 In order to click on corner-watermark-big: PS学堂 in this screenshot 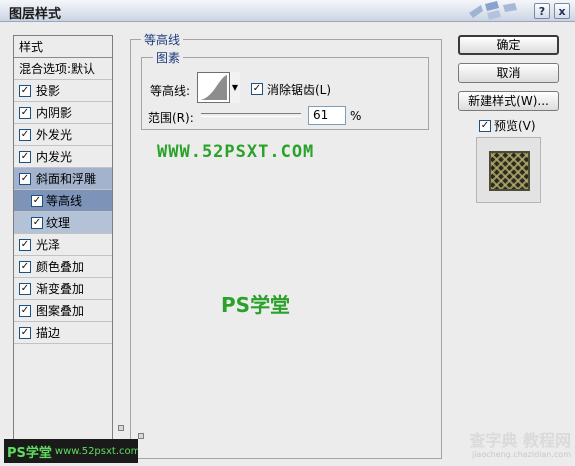, I will do `click(29, 453)`.